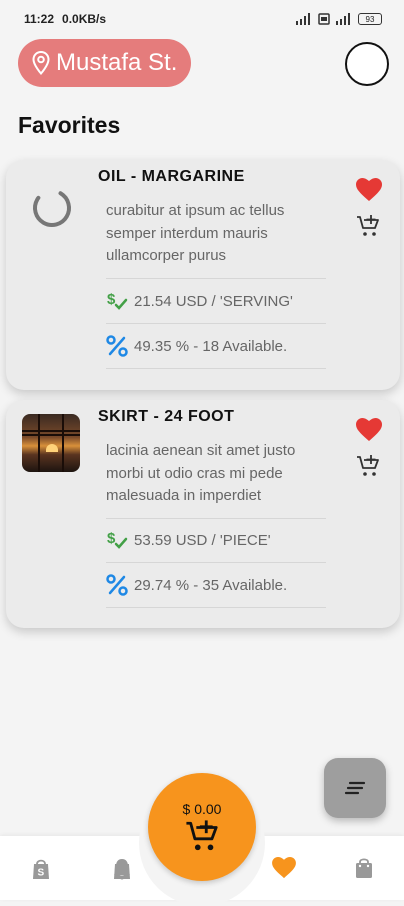 Image resolution: width=404 pixels, height=906 pixels. What do you see at coordinates (69, 125) in the screenshot?
I see `page-title: Favorites` at bounding box center [69, 125].